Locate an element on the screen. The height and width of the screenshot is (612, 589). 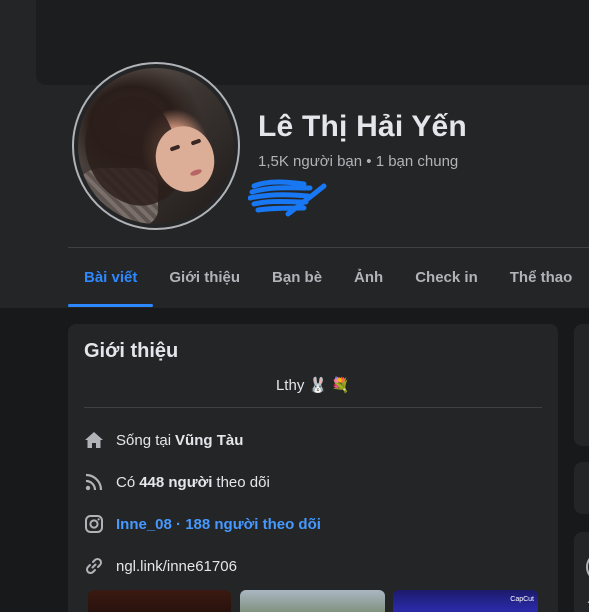
avatar-image is located at coordinates (156, 146).